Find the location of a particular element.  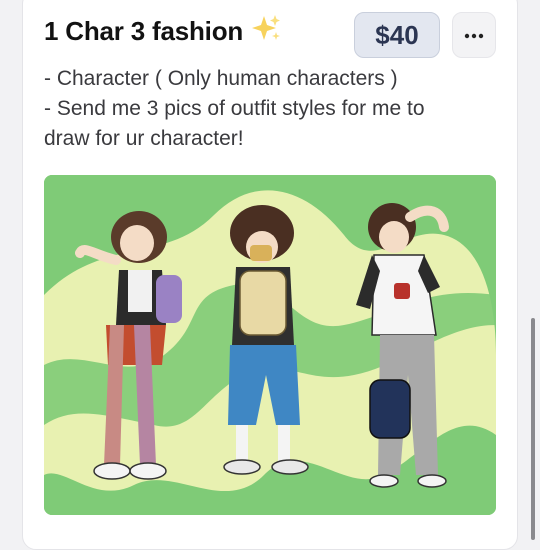

listing-title: 1 Char 3 fashion is located at coordinates (162, 31).